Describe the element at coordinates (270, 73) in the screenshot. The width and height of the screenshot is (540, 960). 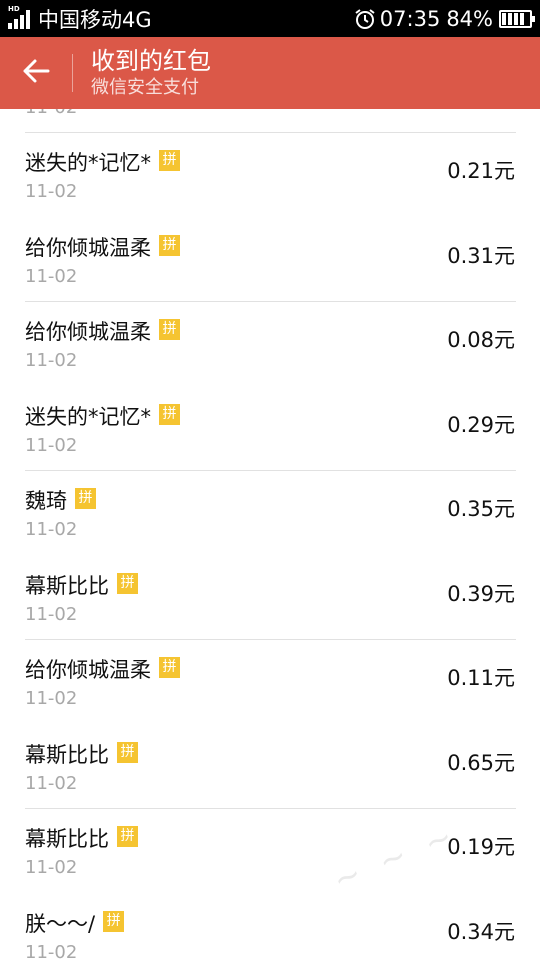
I see `app-header: 收到的红包 微信安全支付` at that location.